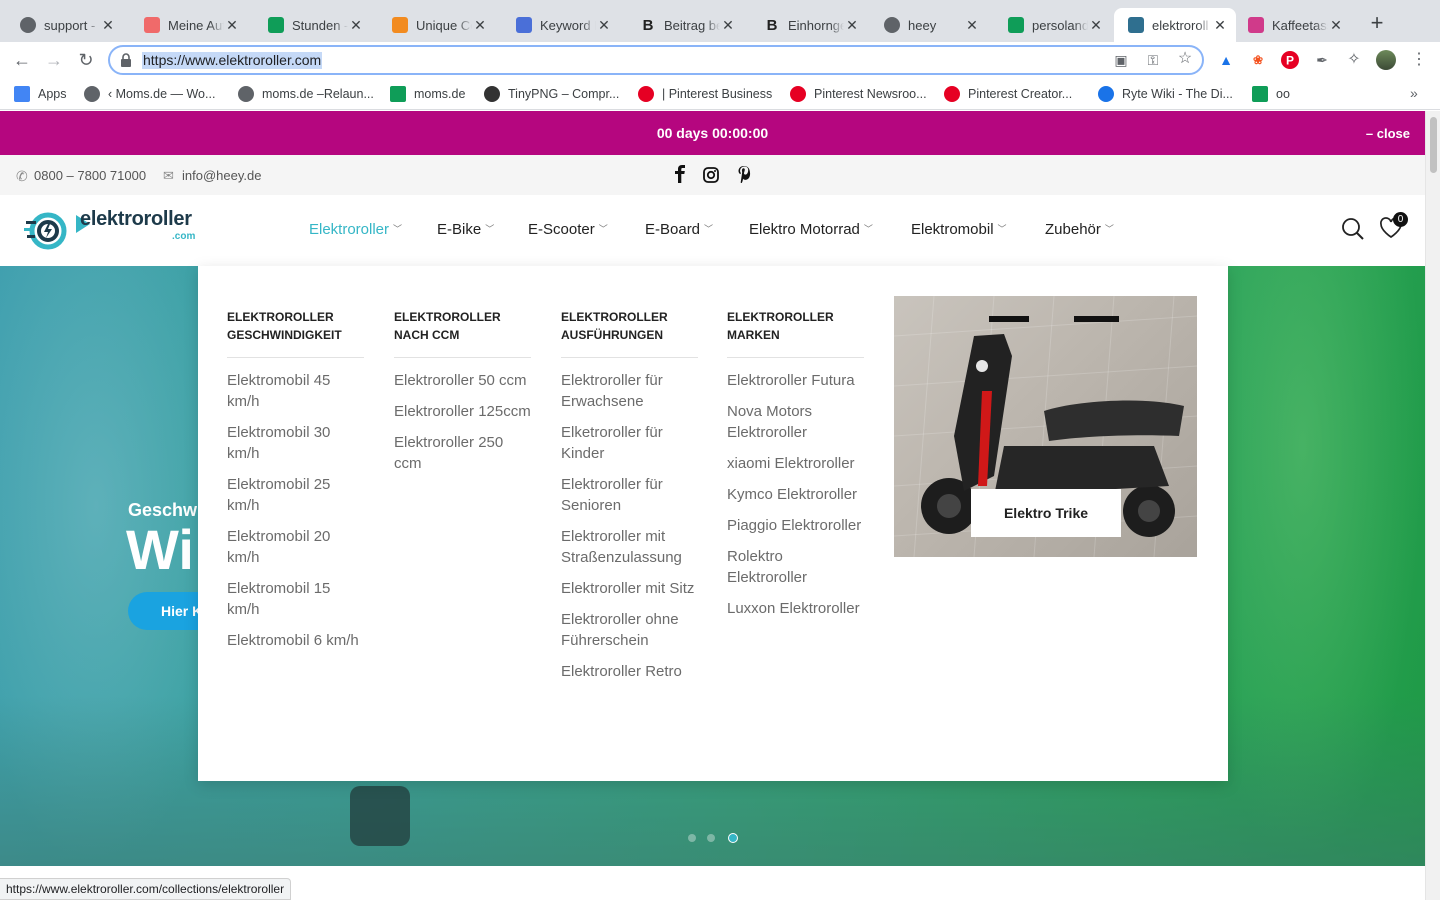 This screenshot has width=1440, height=900. What do you see at coordinates (437, 25) in the screenshot?
I see `browser-tab: Unique Co ✕` at bounding box center [437, 25].